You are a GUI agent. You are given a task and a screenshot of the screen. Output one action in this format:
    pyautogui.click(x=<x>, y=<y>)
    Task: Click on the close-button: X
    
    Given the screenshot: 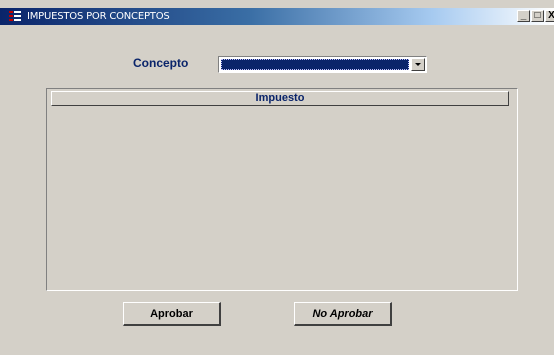 What is the action you would take?
    pyautogui.click(x=549, y=16)
    